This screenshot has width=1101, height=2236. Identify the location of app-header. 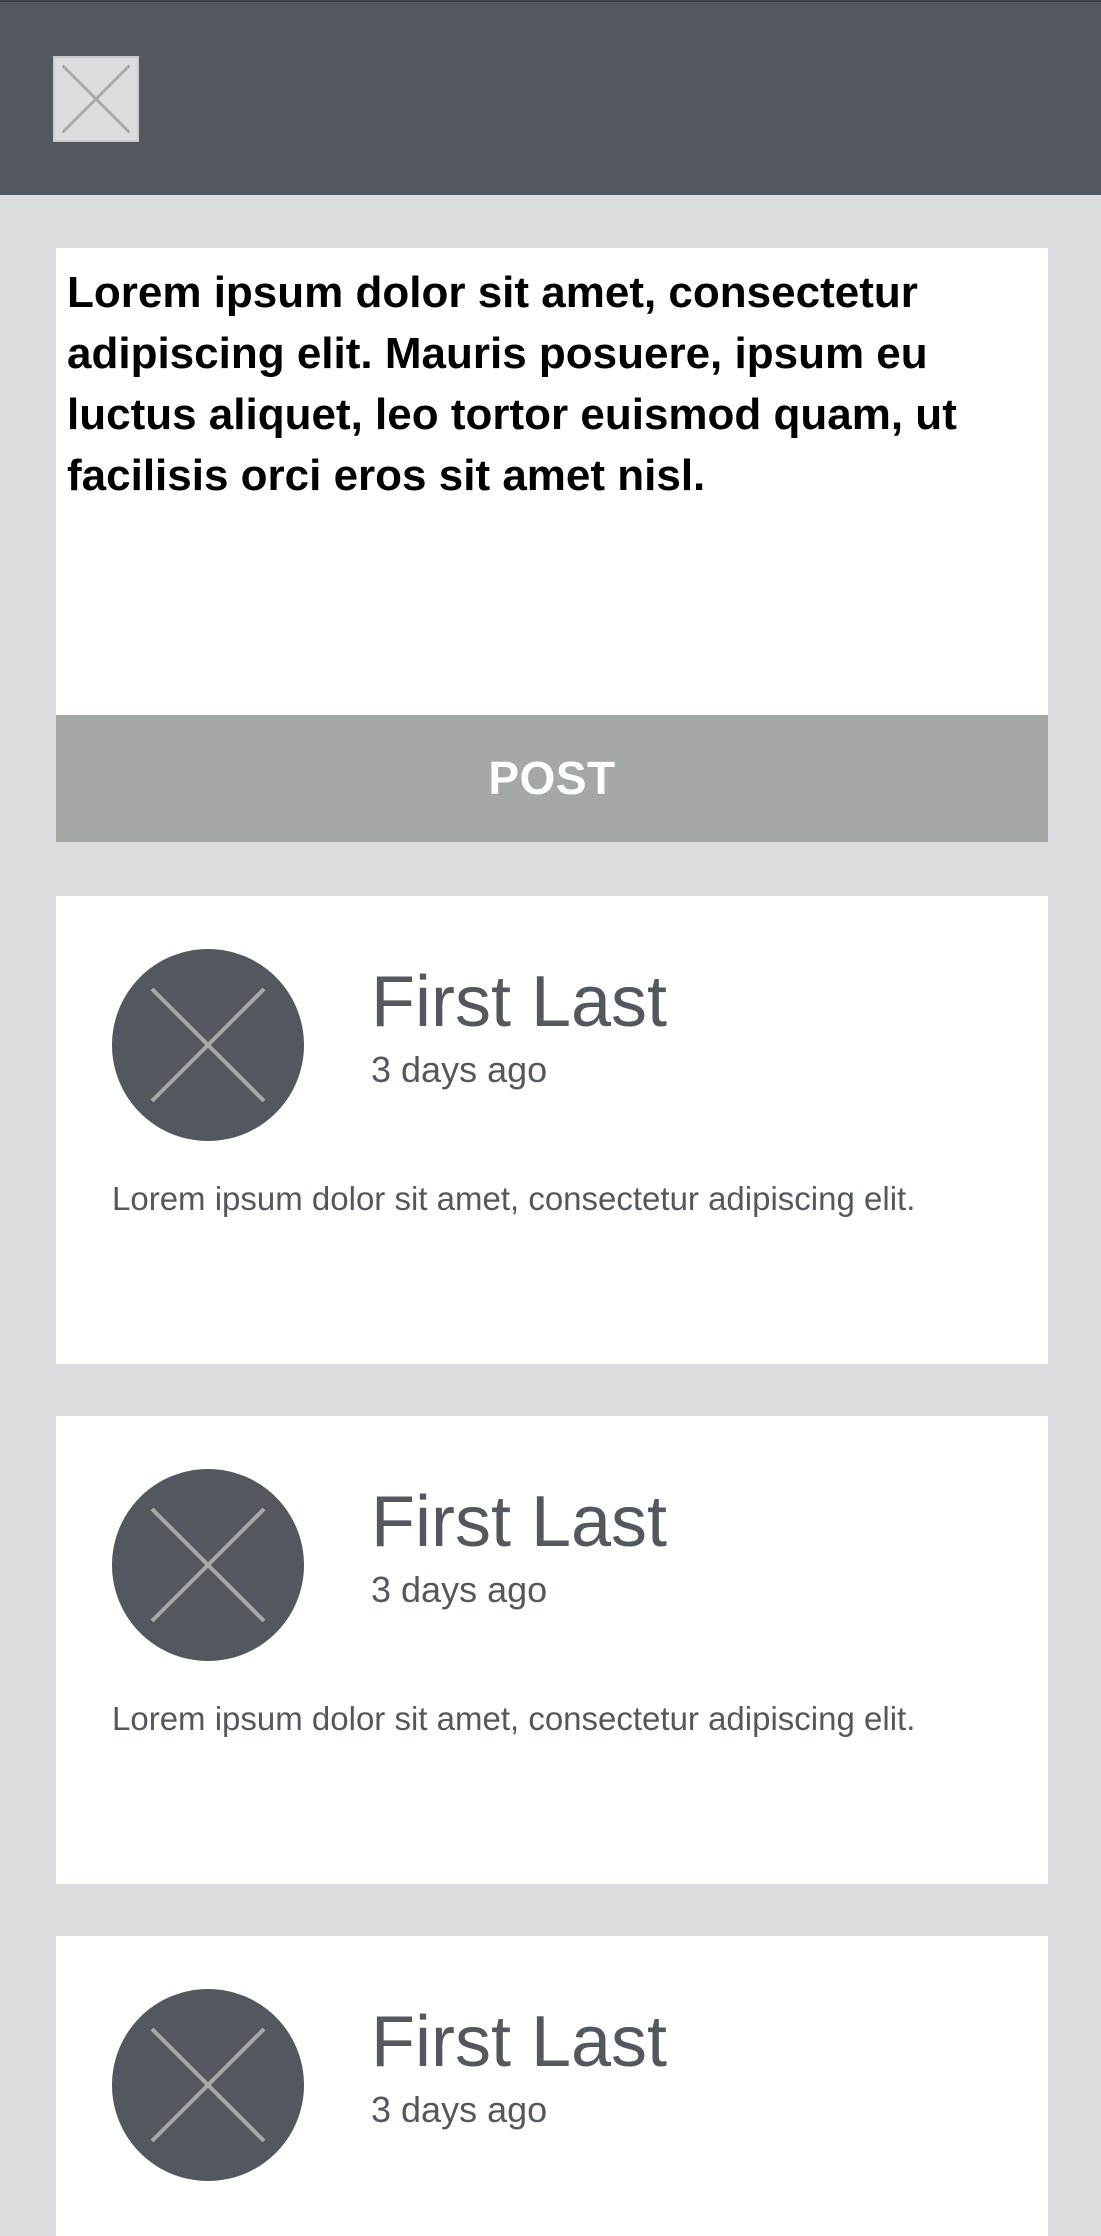
(550, 97).